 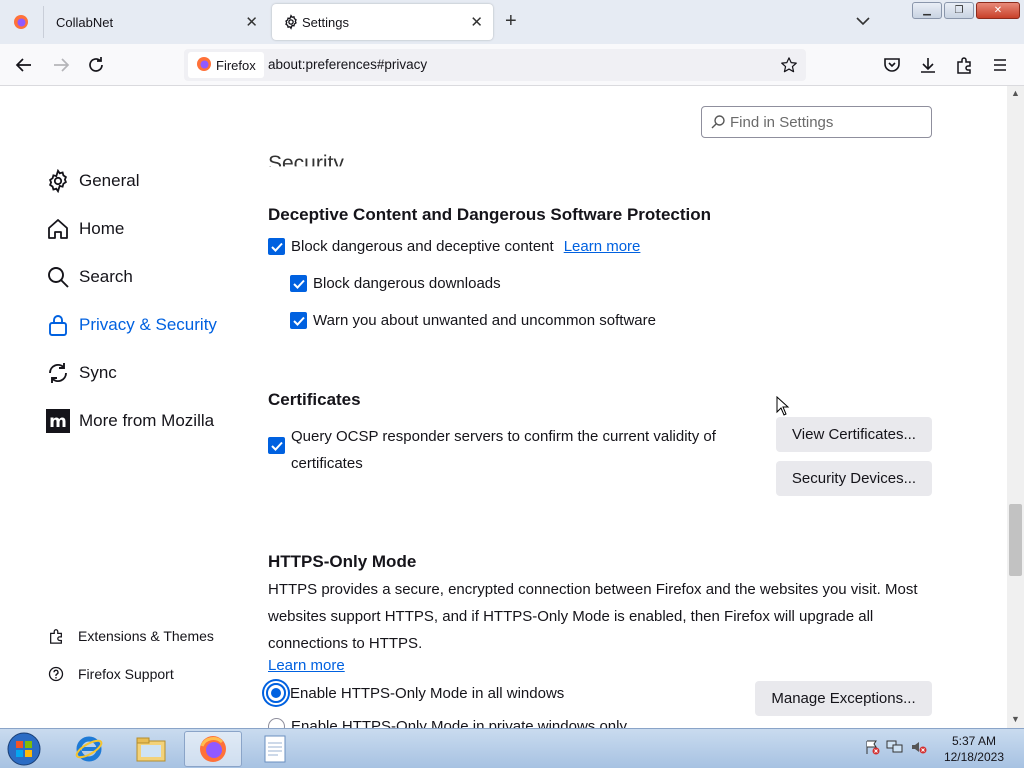 I want to click on sidebar-item-label: Search, so click(x=106, y=276).